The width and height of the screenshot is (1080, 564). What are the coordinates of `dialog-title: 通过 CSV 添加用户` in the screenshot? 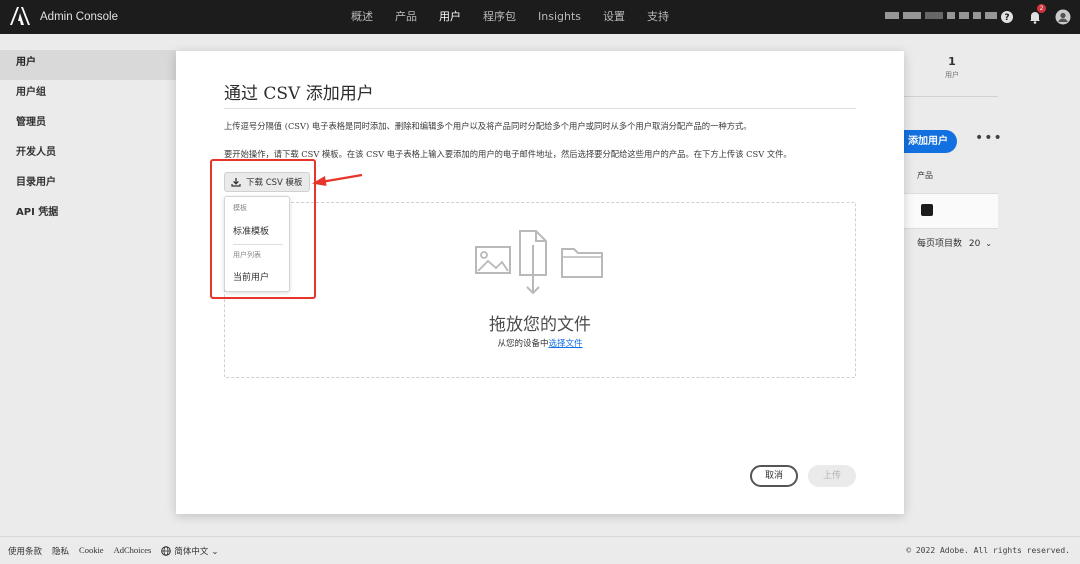 It's located at (299, 94).